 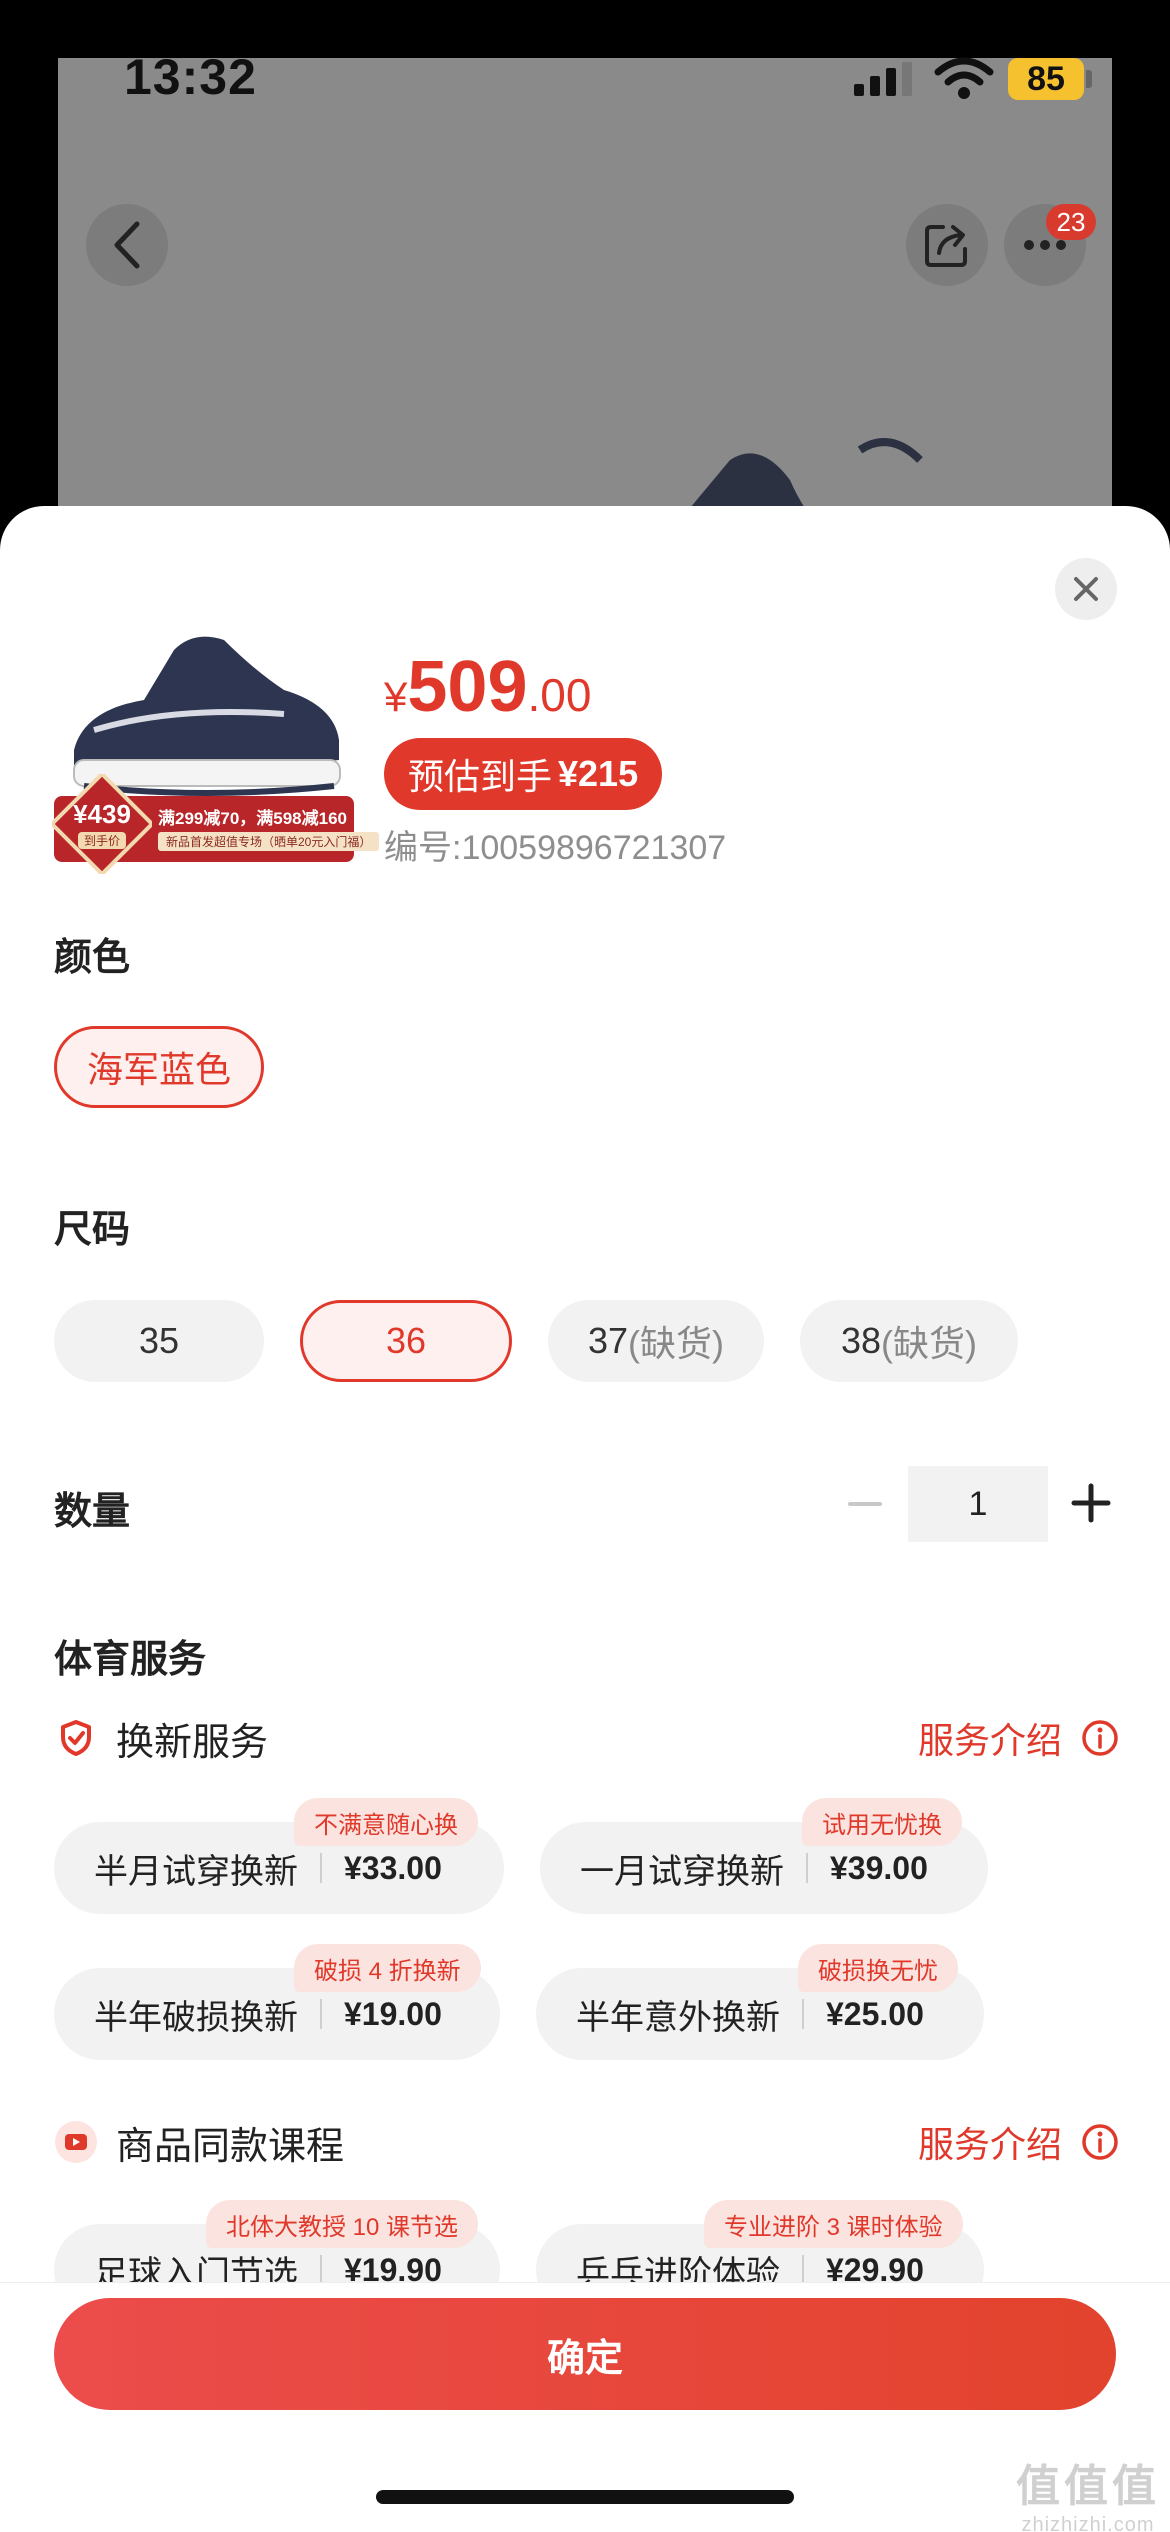 I want to click on color-section-title: 颜色, so click(x=92, y=958).